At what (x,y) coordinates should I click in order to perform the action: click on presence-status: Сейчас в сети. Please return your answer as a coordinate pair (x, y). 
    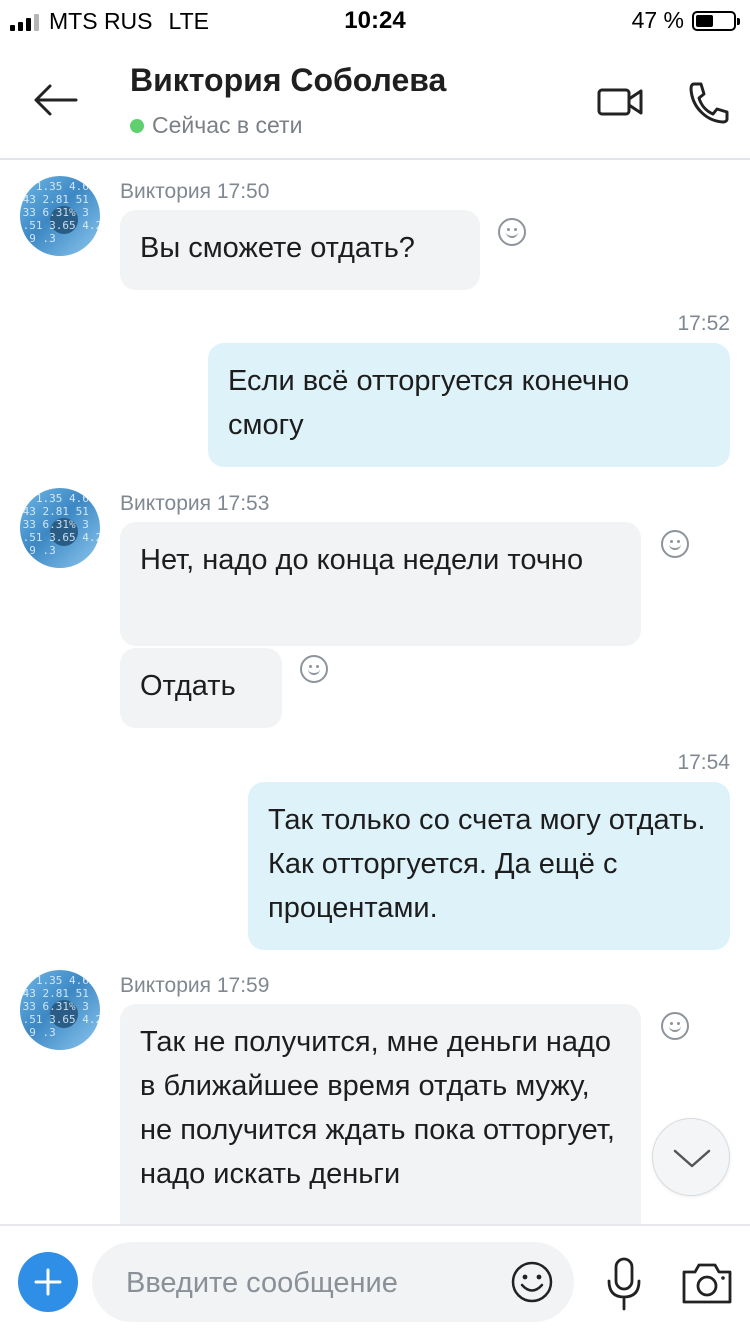
    Looking at the image, I should click on (216, 125).